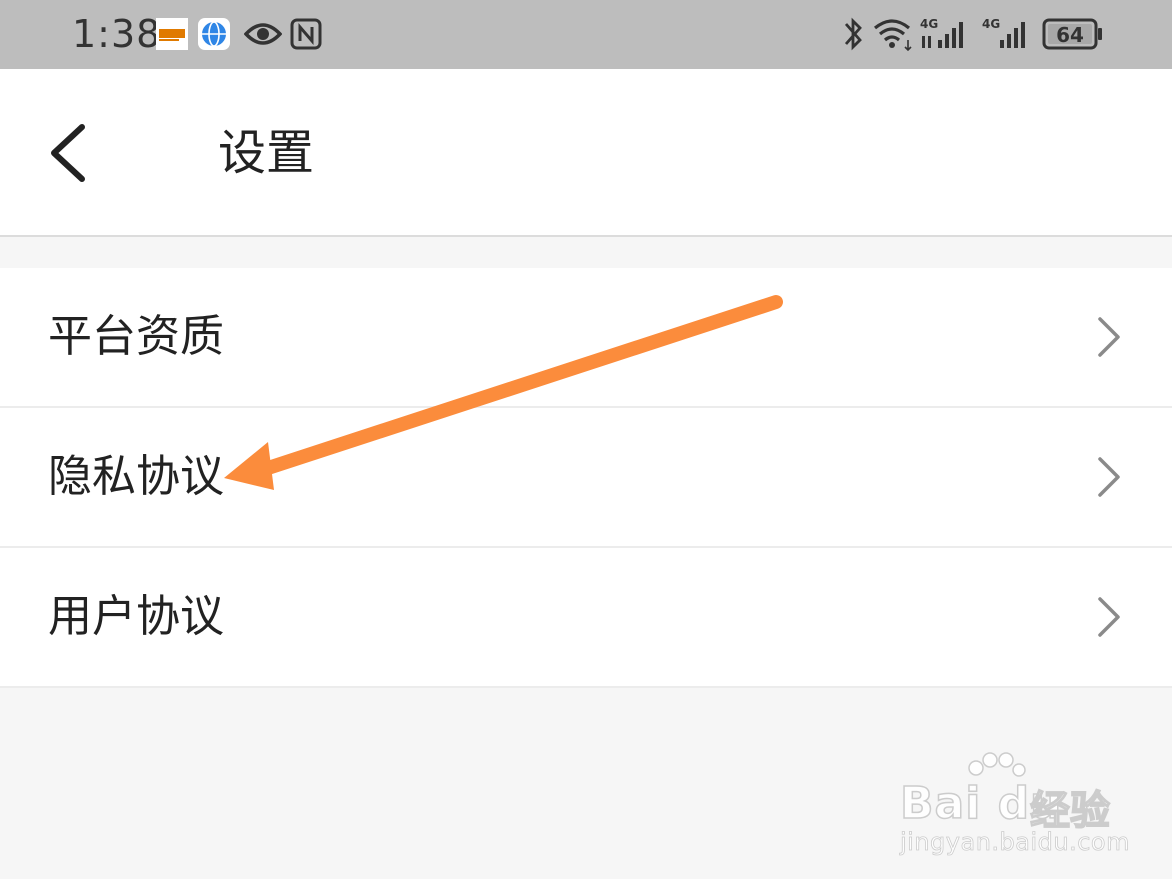 Image resolution: width=1172 pixels, height=879 pixels. Describe the element at coordinates (1015, 842) in the screenshot. I see `watermark-url: jingyan.baidu.com` at that location.